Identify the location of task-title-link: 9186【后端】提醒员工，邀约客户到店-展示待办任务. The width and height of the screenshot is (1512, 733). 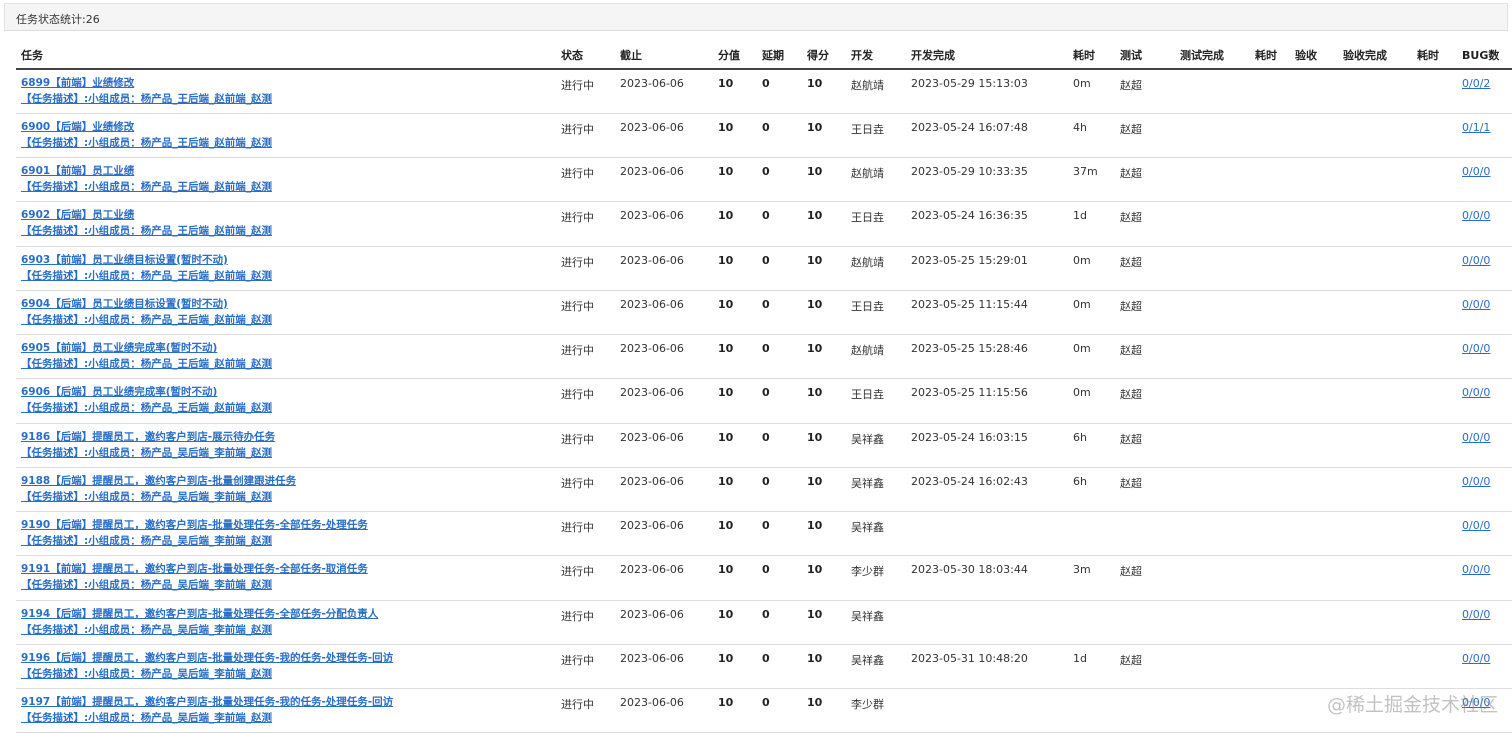
(288, 437).